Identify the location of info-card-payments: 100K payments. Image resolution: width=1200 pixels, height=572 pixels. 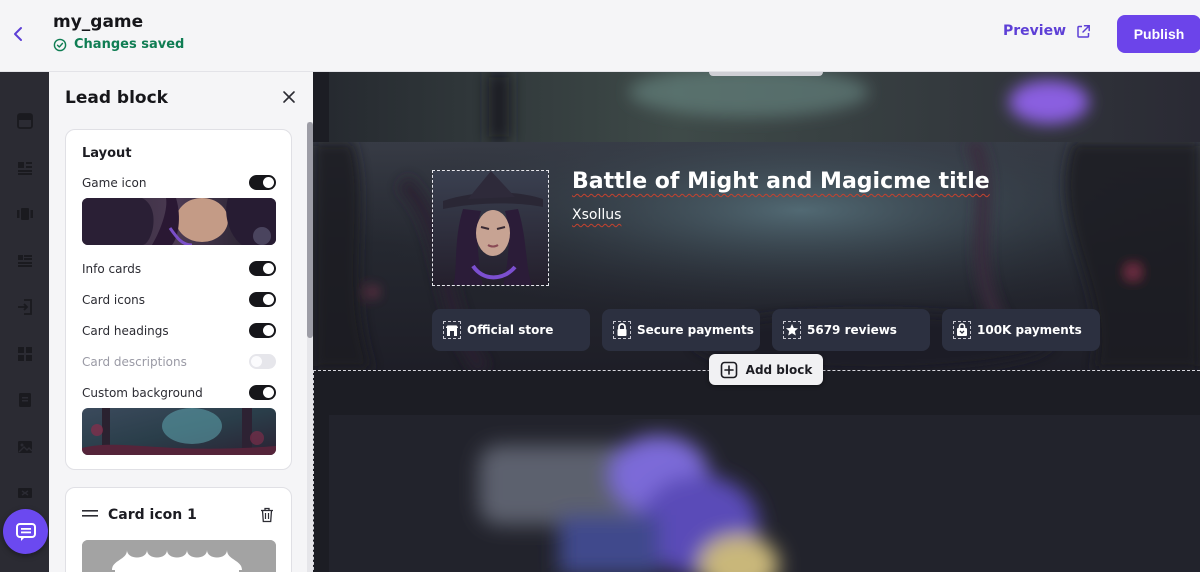
(1021, 330).